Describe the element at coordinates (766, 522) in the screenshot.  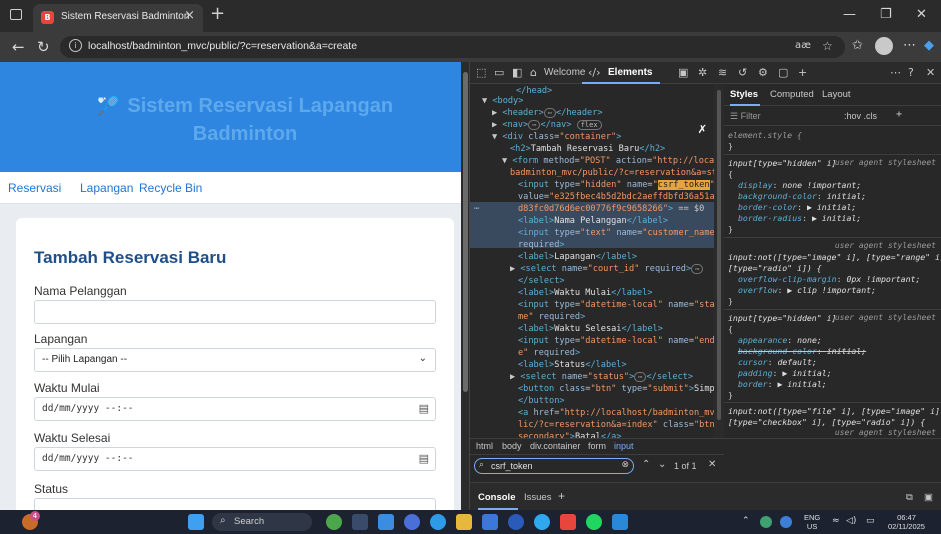
I see `tray-app-icon` at that location.